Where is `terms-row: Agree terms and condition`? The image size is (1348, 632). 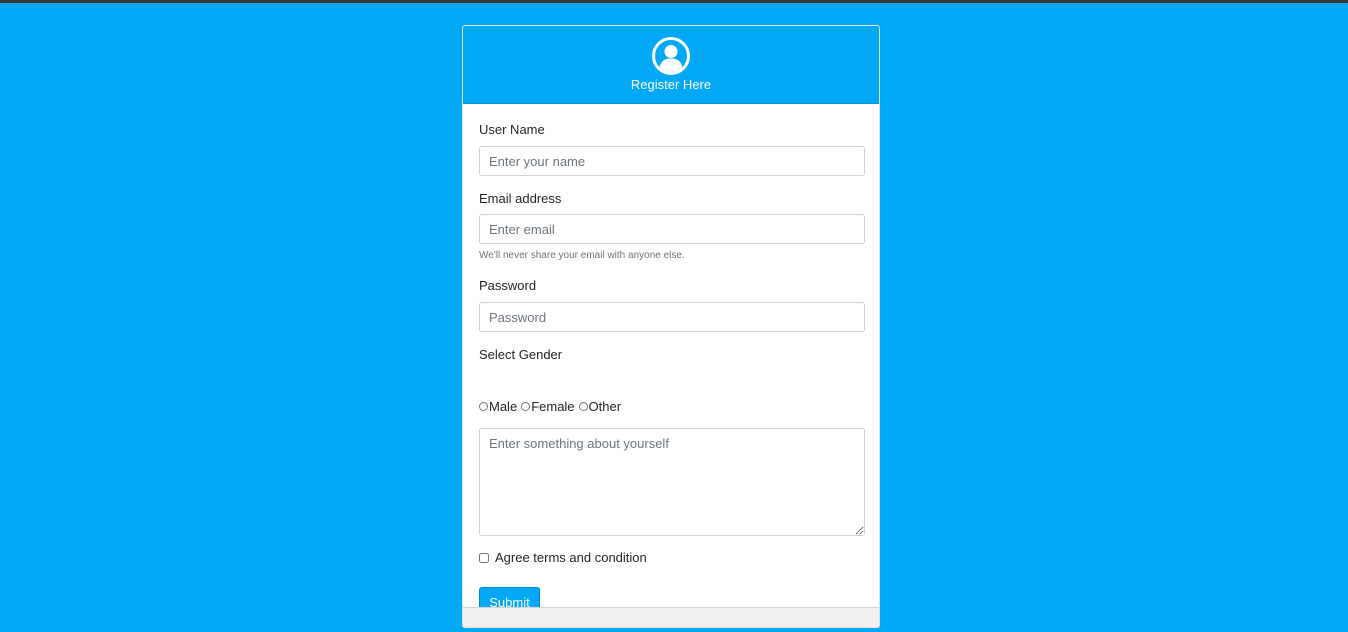
terms-row: Agree terms and condition is located at coordinates (563, 557).